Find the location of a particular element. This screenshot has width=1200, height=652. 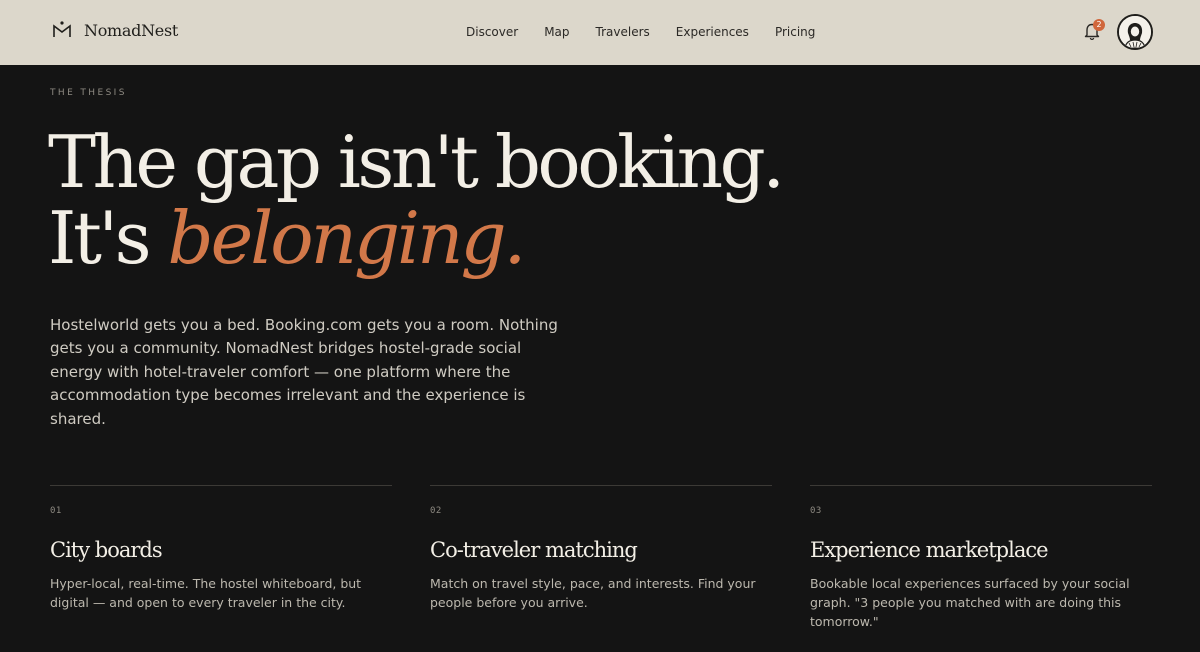

nav-experiences: Experiences is located at coordinates (712, 32).